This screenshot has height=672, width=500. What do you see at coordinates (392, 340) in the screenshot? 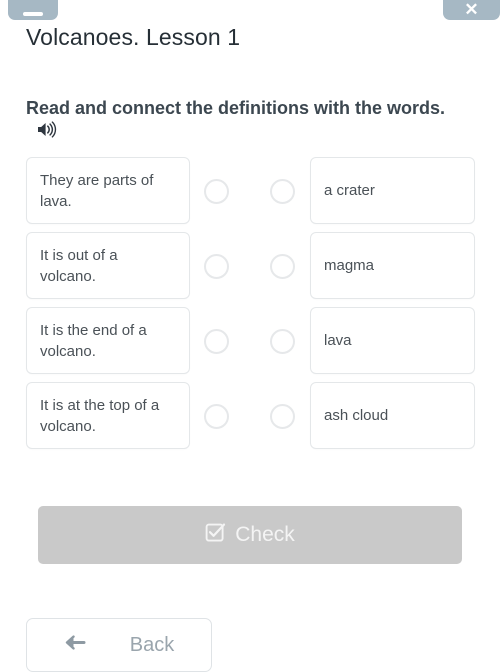
I see `word-card: lava` at bounding box center [392, 340].